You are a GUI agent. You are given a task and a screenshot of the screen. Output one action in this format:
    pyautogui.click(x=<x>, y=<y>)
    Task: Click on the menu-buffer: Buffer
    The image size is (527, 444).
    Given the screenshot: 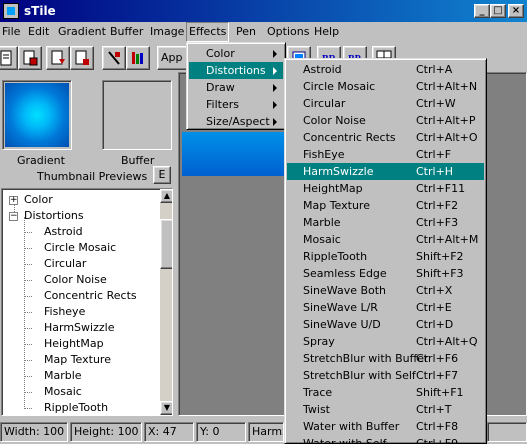 What is the action you would take?
    pyautogui.click(x=126, y=32)
    